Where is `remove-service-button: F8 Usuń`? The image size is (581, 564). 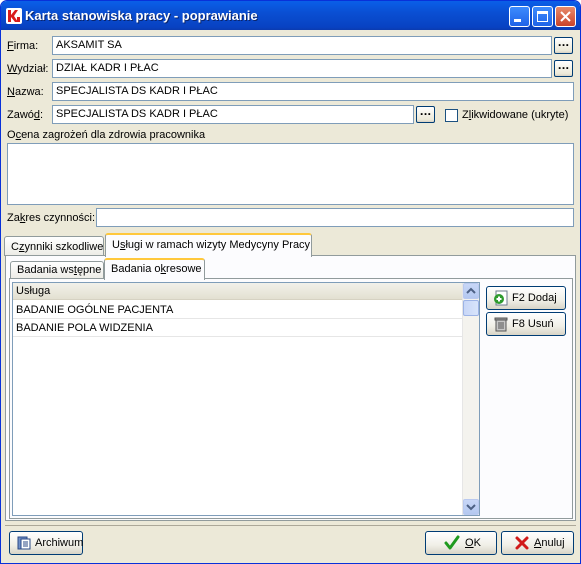
remove-service-button: F8 Usuń is located at coordinates (526, 324).